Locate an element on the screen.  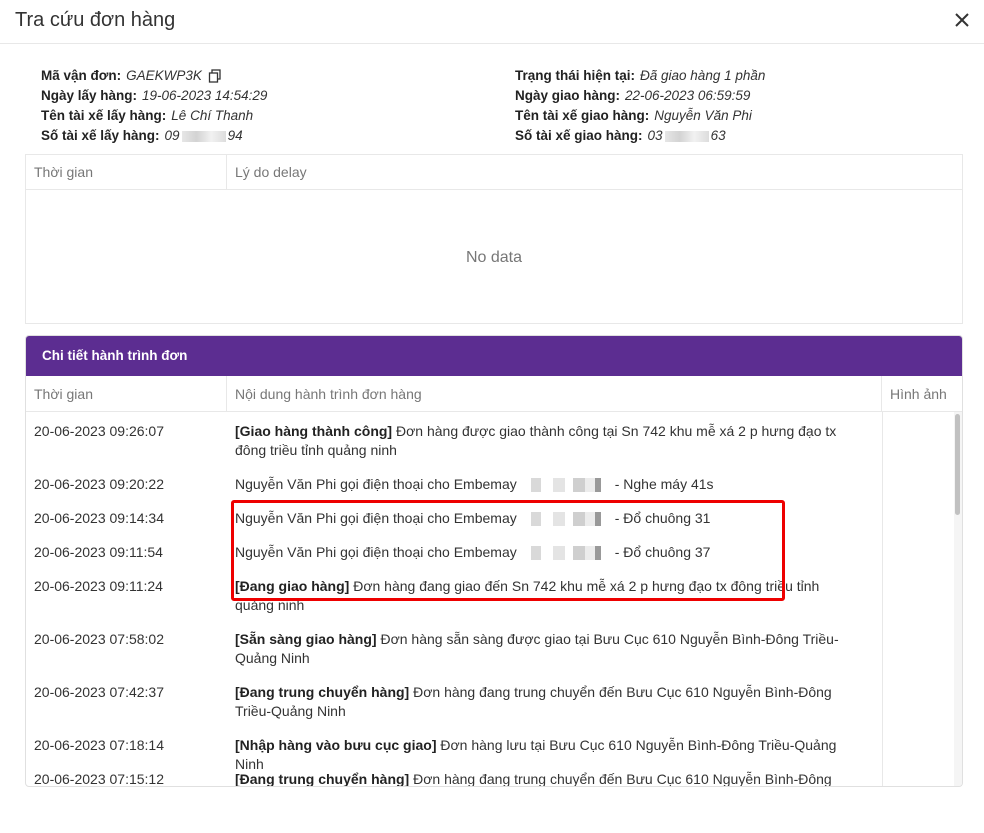
row-time: 20-06-2023 09:14:34 is located at coordinates (99, 518).